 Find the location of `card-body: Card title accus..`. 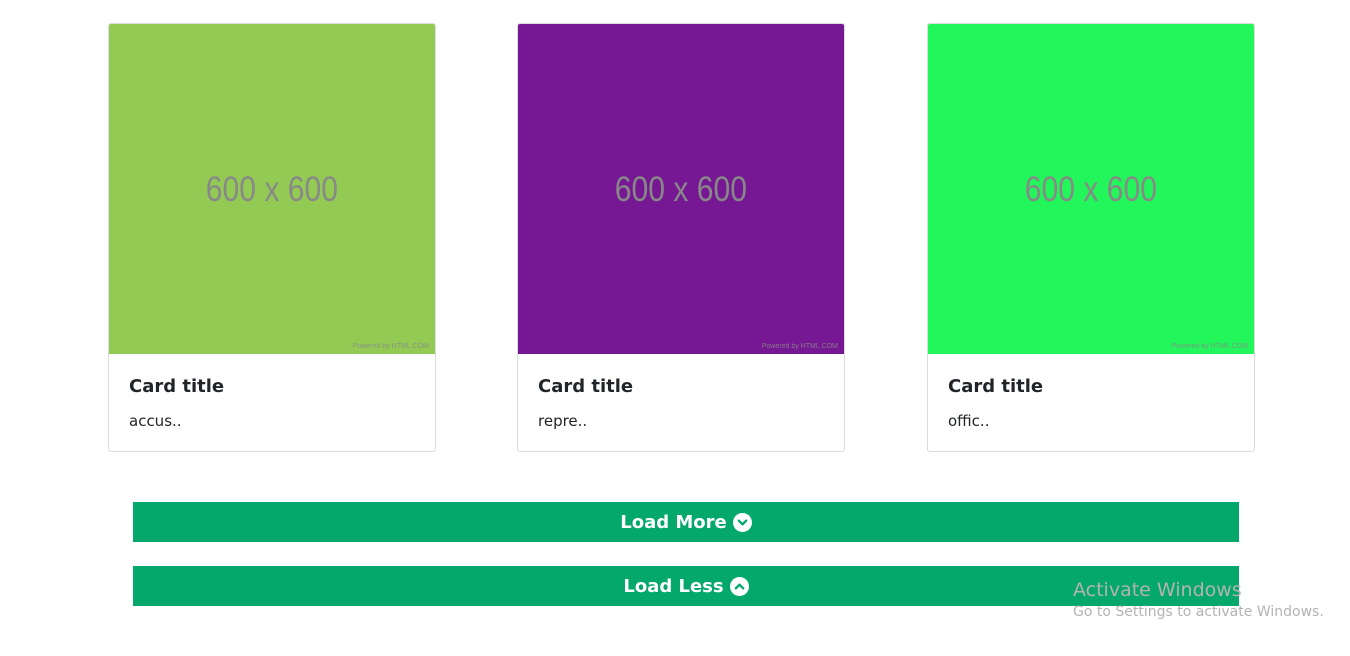

card-body: Card title accus.. is located at coordinates (272, 402).